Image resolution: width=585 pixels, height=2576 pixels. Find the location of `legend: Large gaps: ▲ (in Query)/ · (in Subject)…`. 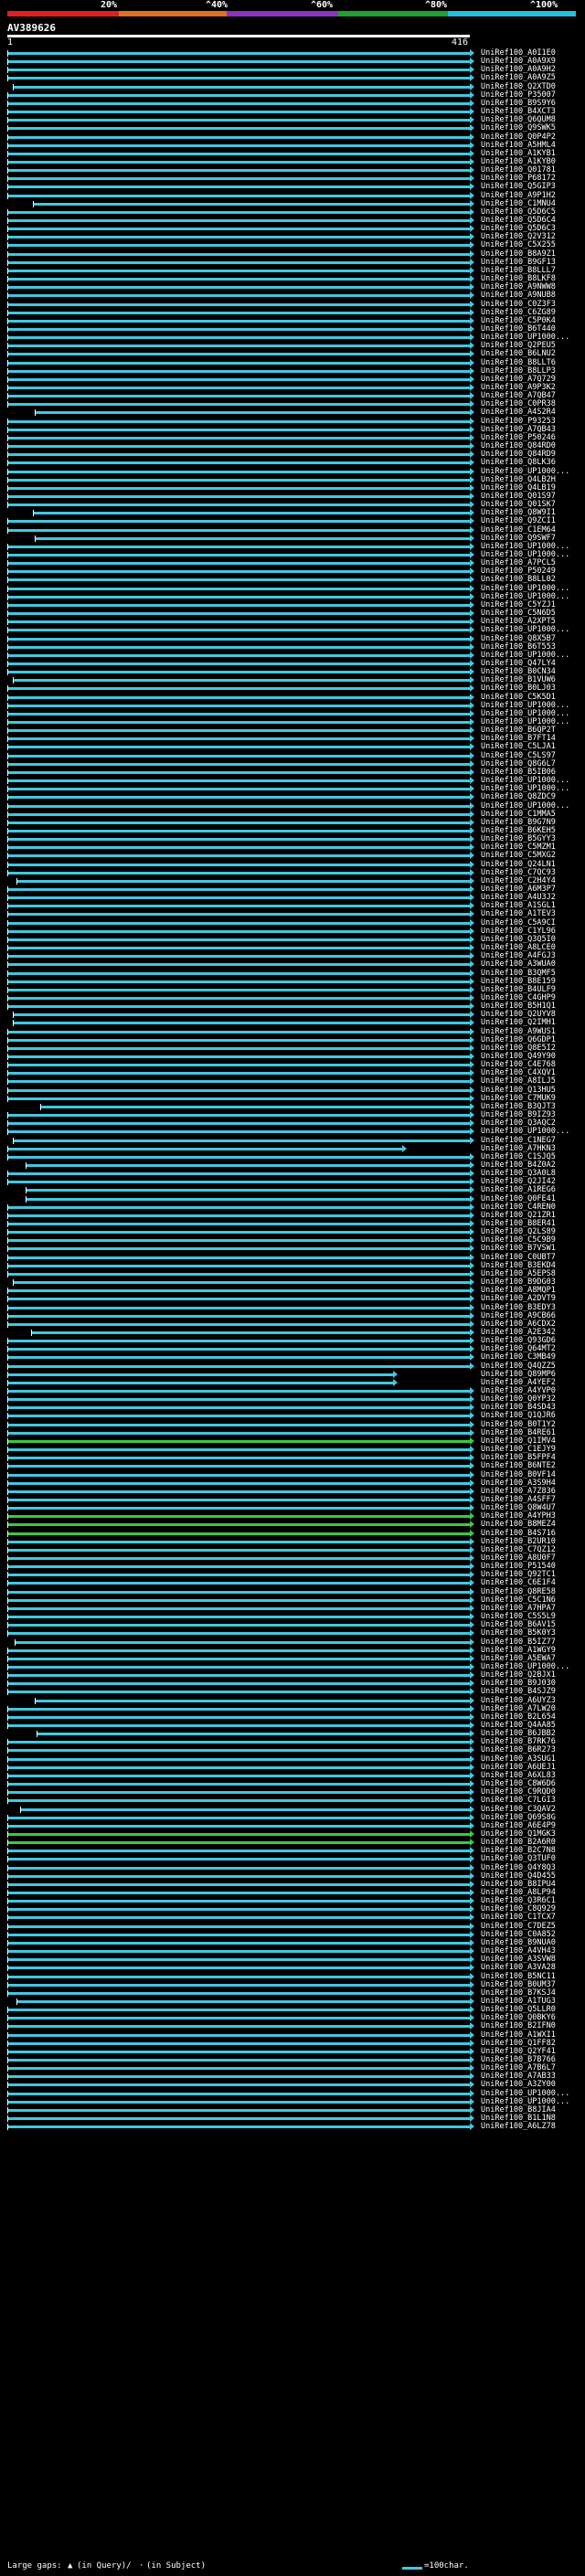

legend: Large gaps: ▲ (in Query)/ · (in Subject)… is located at coordinates (293, 2567).